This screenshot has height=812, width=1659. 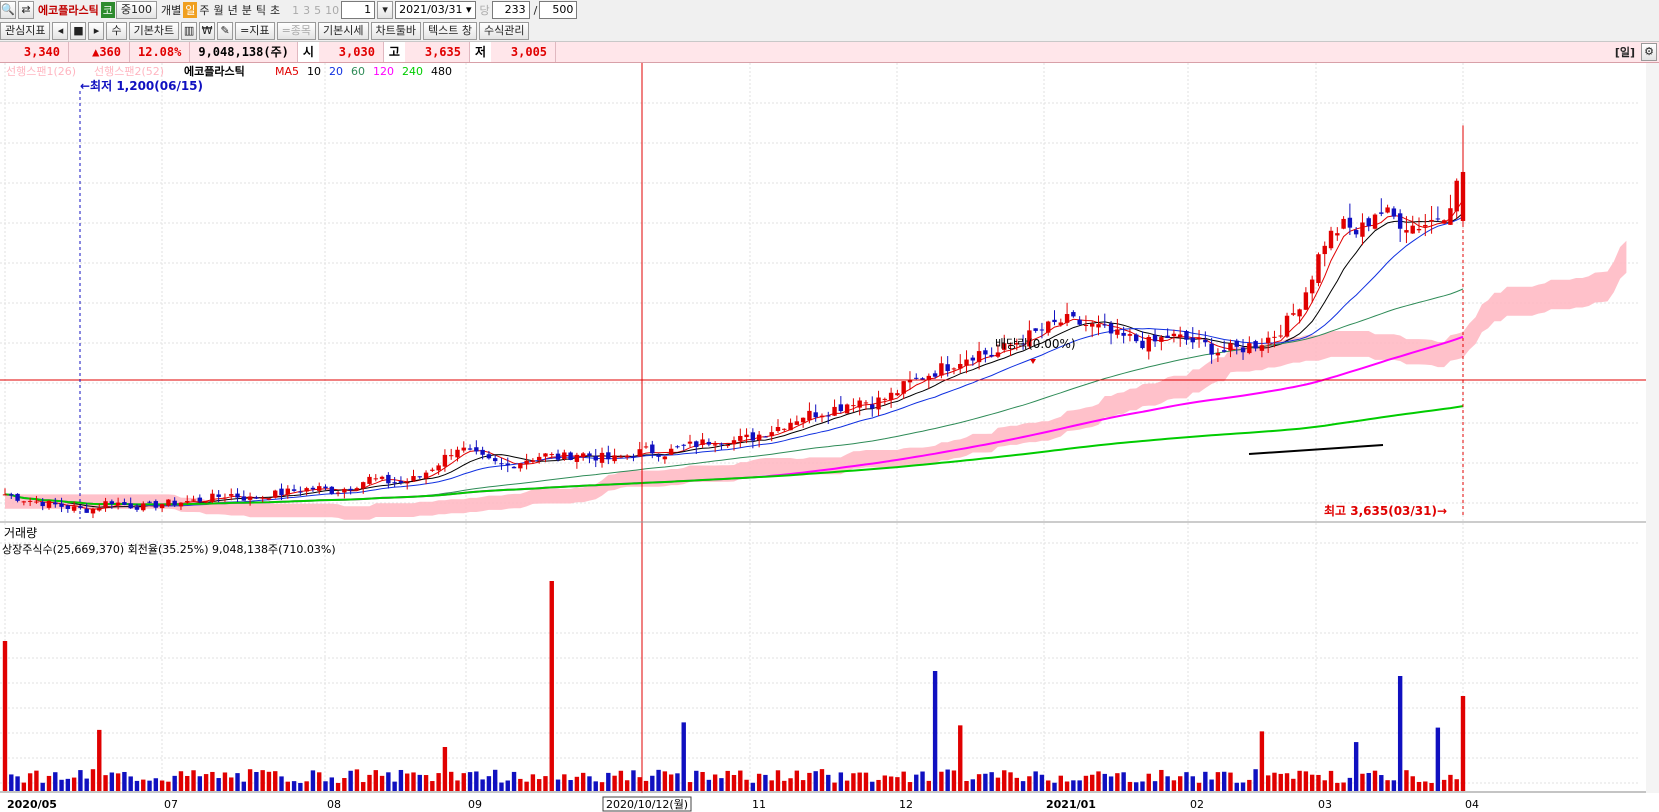 I want to click on period-week: 주, so click(x=204, y=10).